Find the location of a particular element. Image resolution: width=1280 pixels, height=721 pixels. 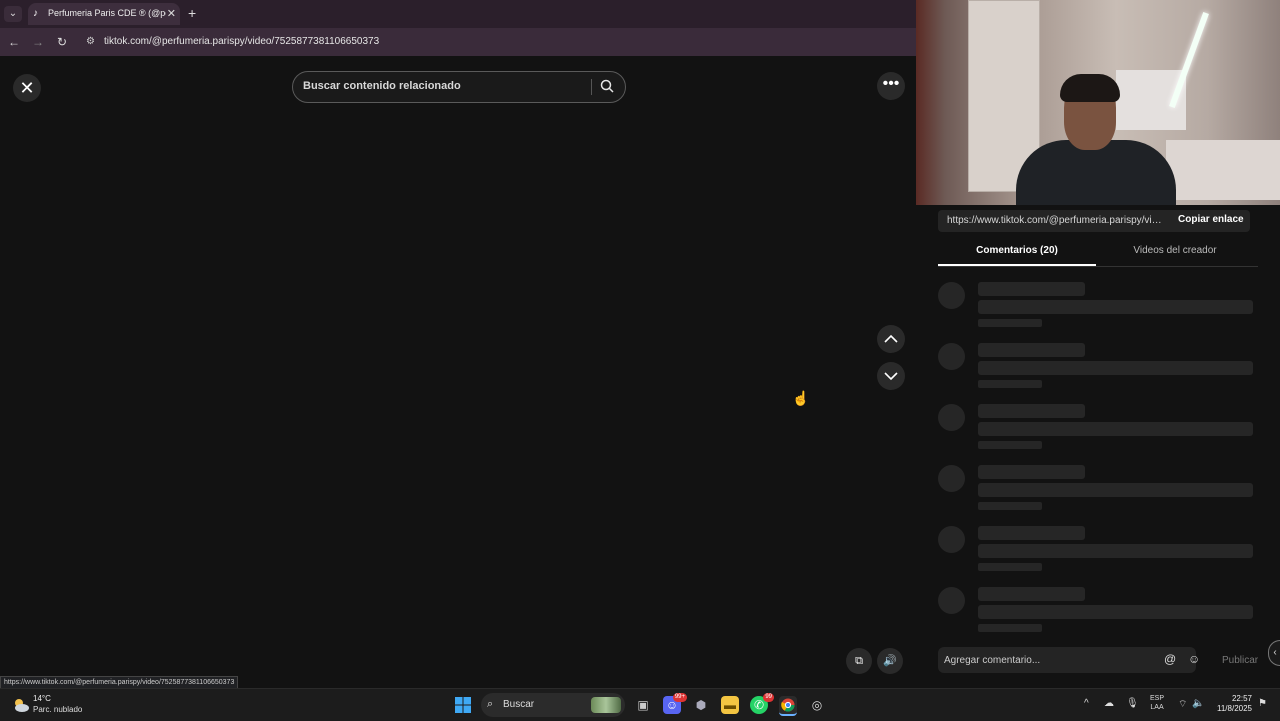

tab-creator-videos: Videos del creador is located at coordinates (1175, 250).